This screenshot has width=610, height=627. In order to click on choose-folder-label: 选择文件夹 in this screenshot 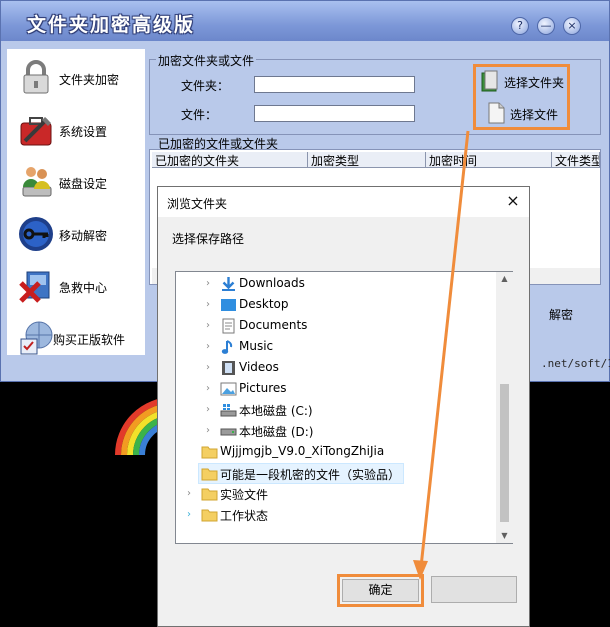, I will do `click(534, 83)`.